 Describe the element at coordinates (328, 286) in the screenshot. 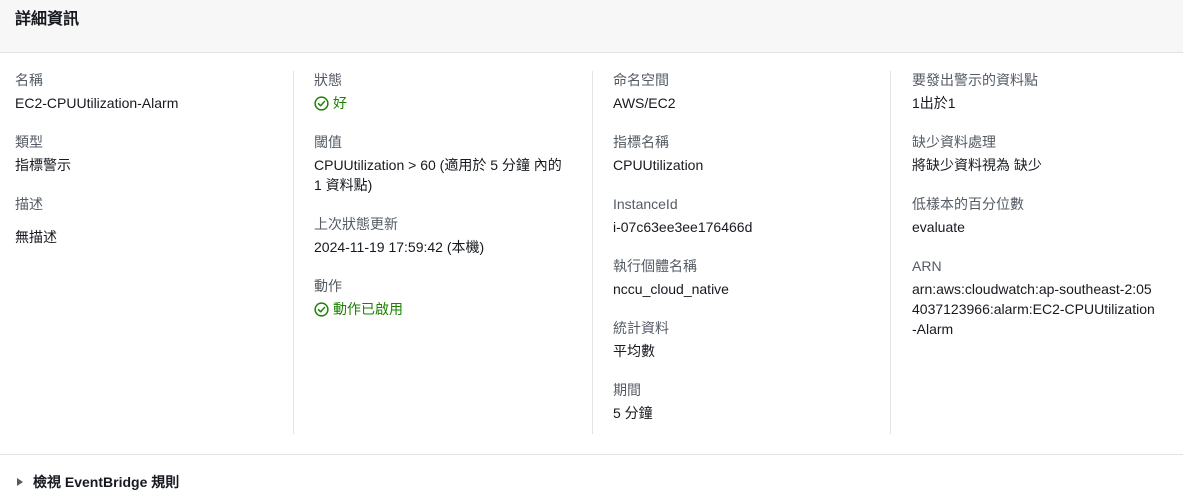

I see `actions-label: 動作` at that location.